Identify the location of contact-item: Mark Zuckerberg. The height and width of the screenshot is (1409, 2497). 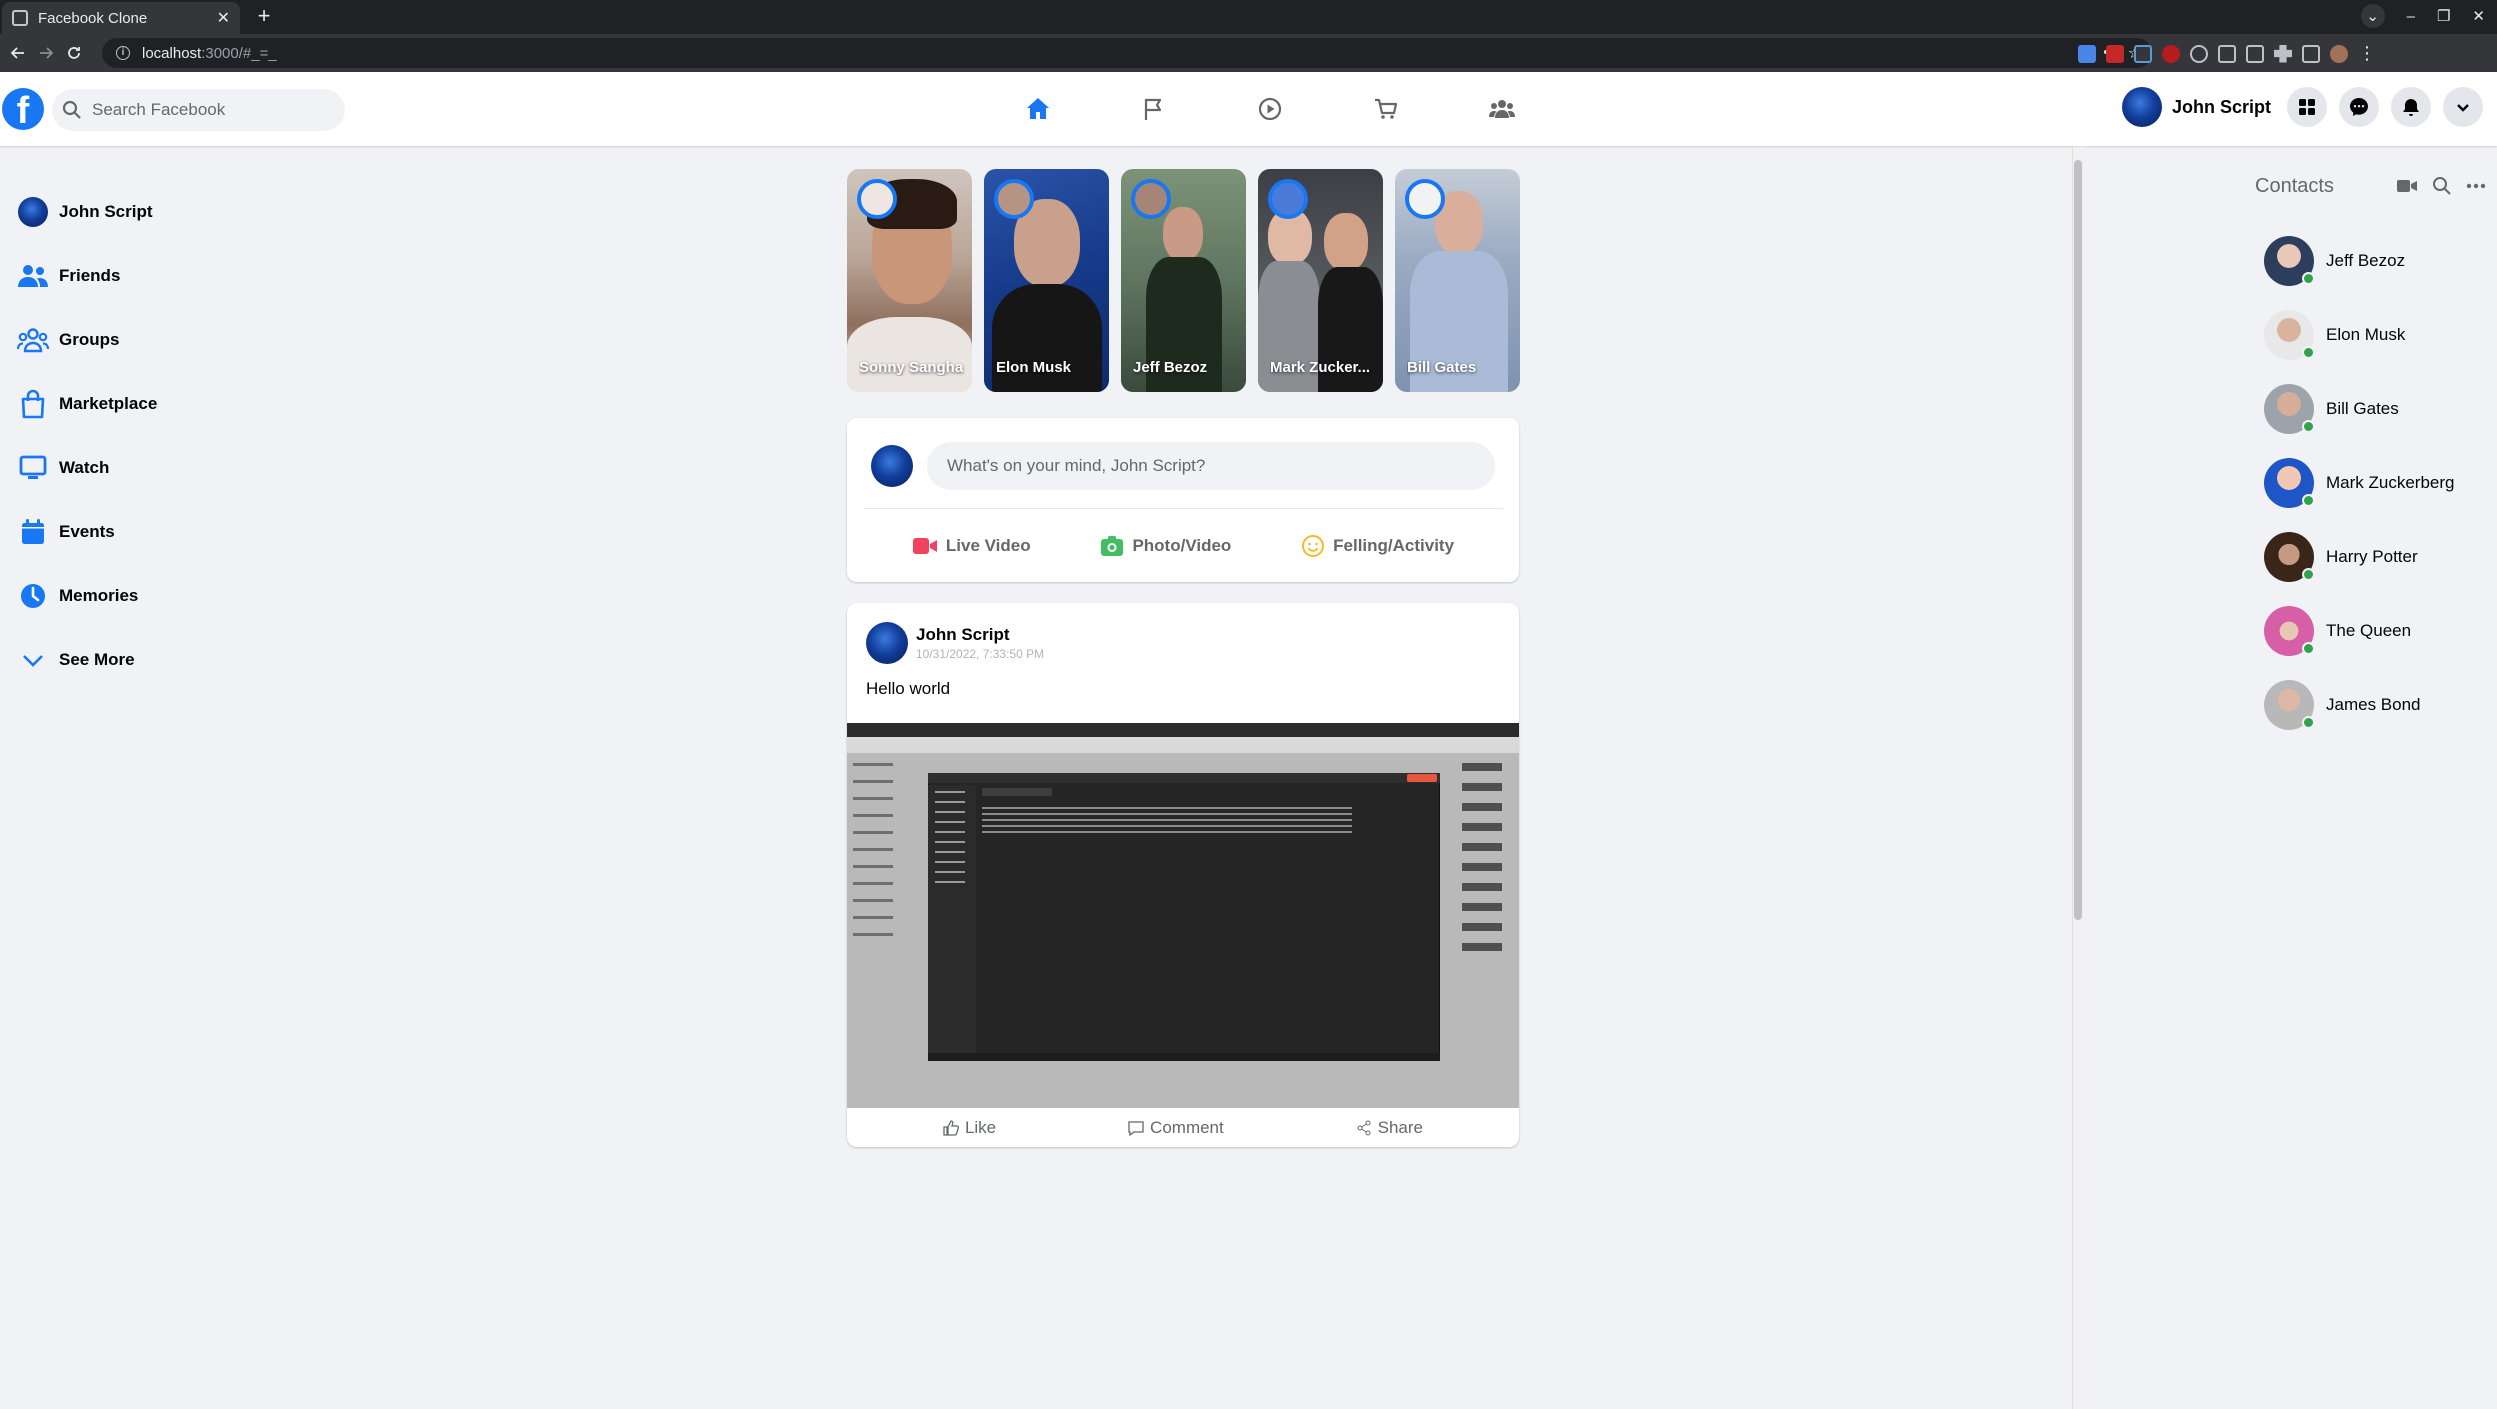
(2361, 483).